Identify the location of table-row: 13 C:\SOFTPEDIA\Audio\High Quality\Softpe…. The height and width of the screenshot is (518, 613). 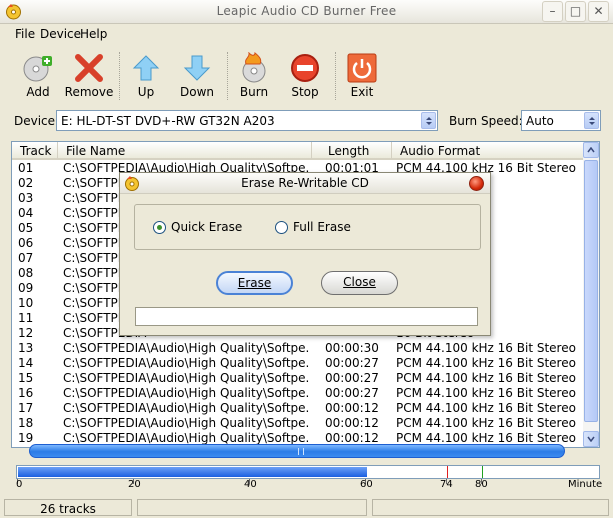
(298, 347).